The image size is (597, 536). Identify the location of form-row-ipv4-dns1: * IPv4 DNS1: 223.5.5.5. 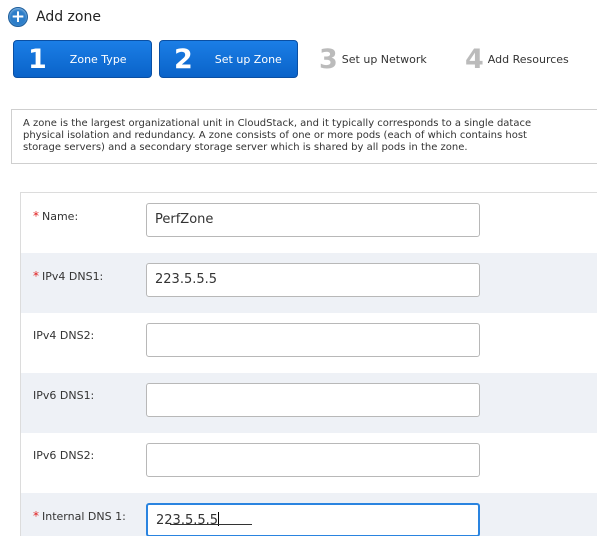
(309, 283).